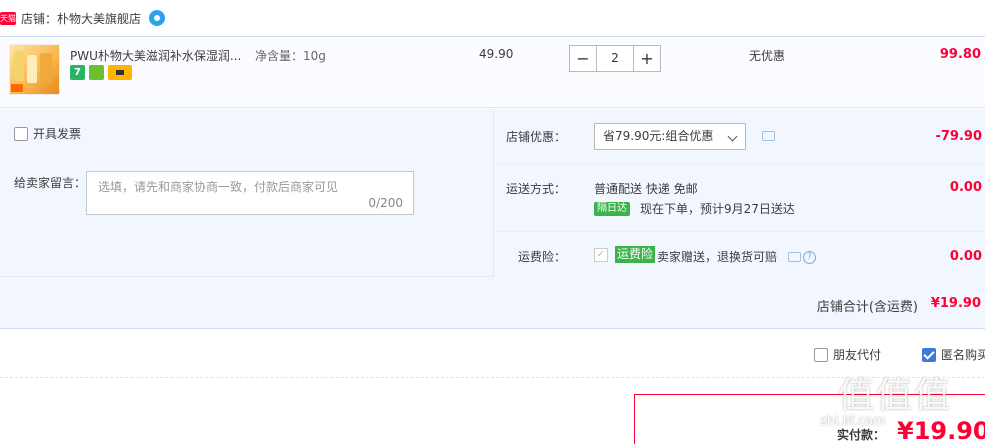  I want to click on item-discount: 无优惠, so click(767, 56).